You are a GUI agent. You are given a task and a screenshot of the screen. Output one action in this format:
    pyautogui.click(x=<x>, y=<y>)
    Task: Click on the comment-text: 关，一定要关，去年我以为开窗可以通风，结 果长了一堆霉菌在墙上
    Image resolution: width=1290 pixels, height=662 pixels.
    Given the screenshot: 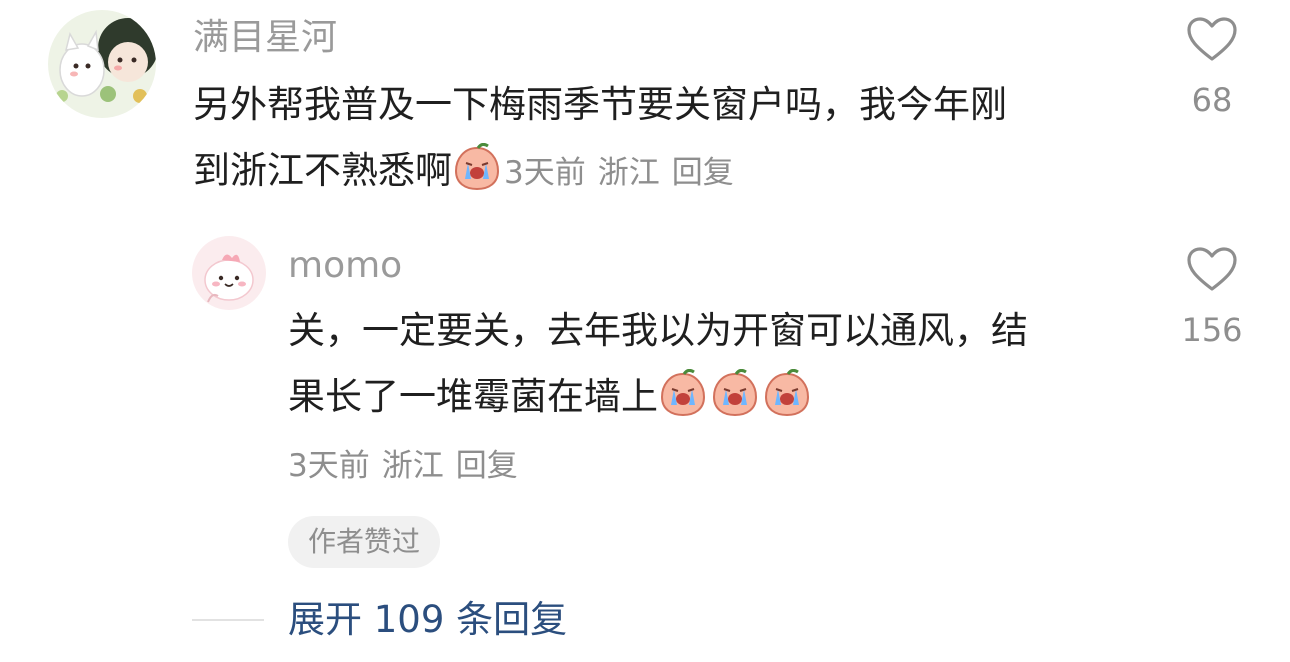 What is the action you would take?
    pyautogui.click(x=728, y=364)
    